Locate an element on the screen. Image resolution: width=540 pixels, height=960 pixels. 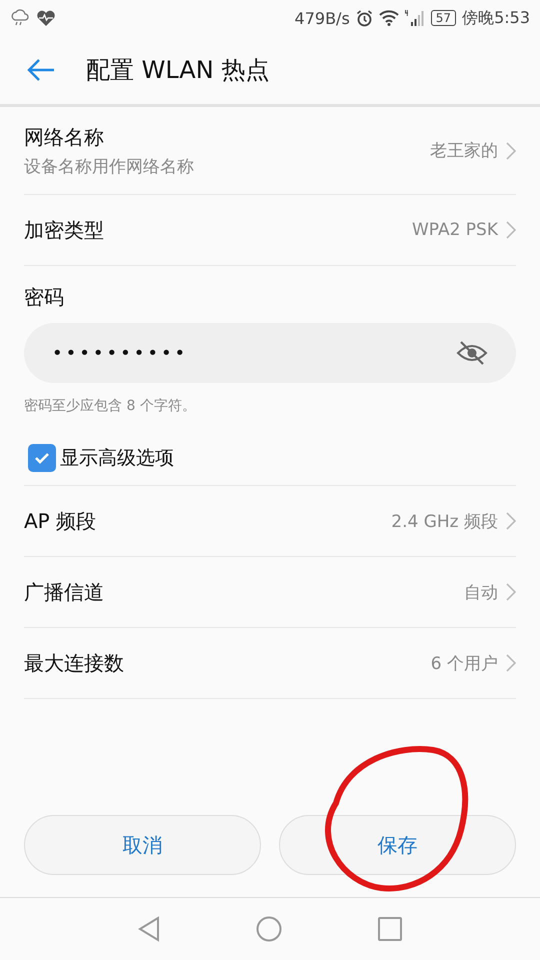
save-button: 保存 is located at coordinates (397, 845).